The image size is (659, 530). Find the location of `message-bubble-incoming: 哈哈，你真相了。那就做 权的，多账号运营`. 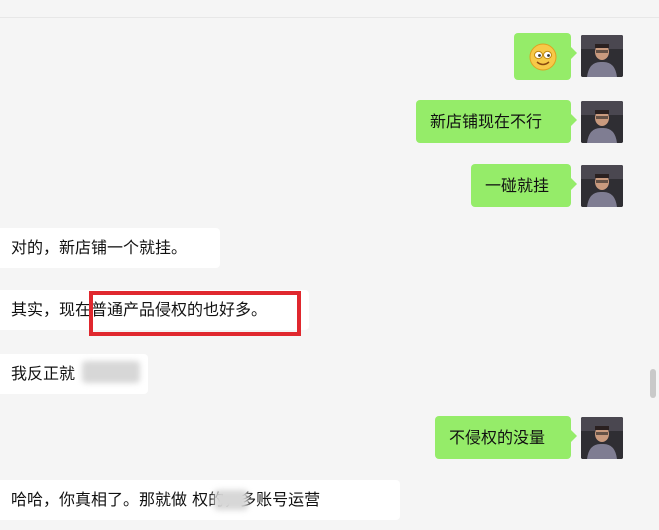

message-bubble-incoming: 哈哈，你真相了。那就做 权的，多账号运营 is located at coordinates (200, 500).